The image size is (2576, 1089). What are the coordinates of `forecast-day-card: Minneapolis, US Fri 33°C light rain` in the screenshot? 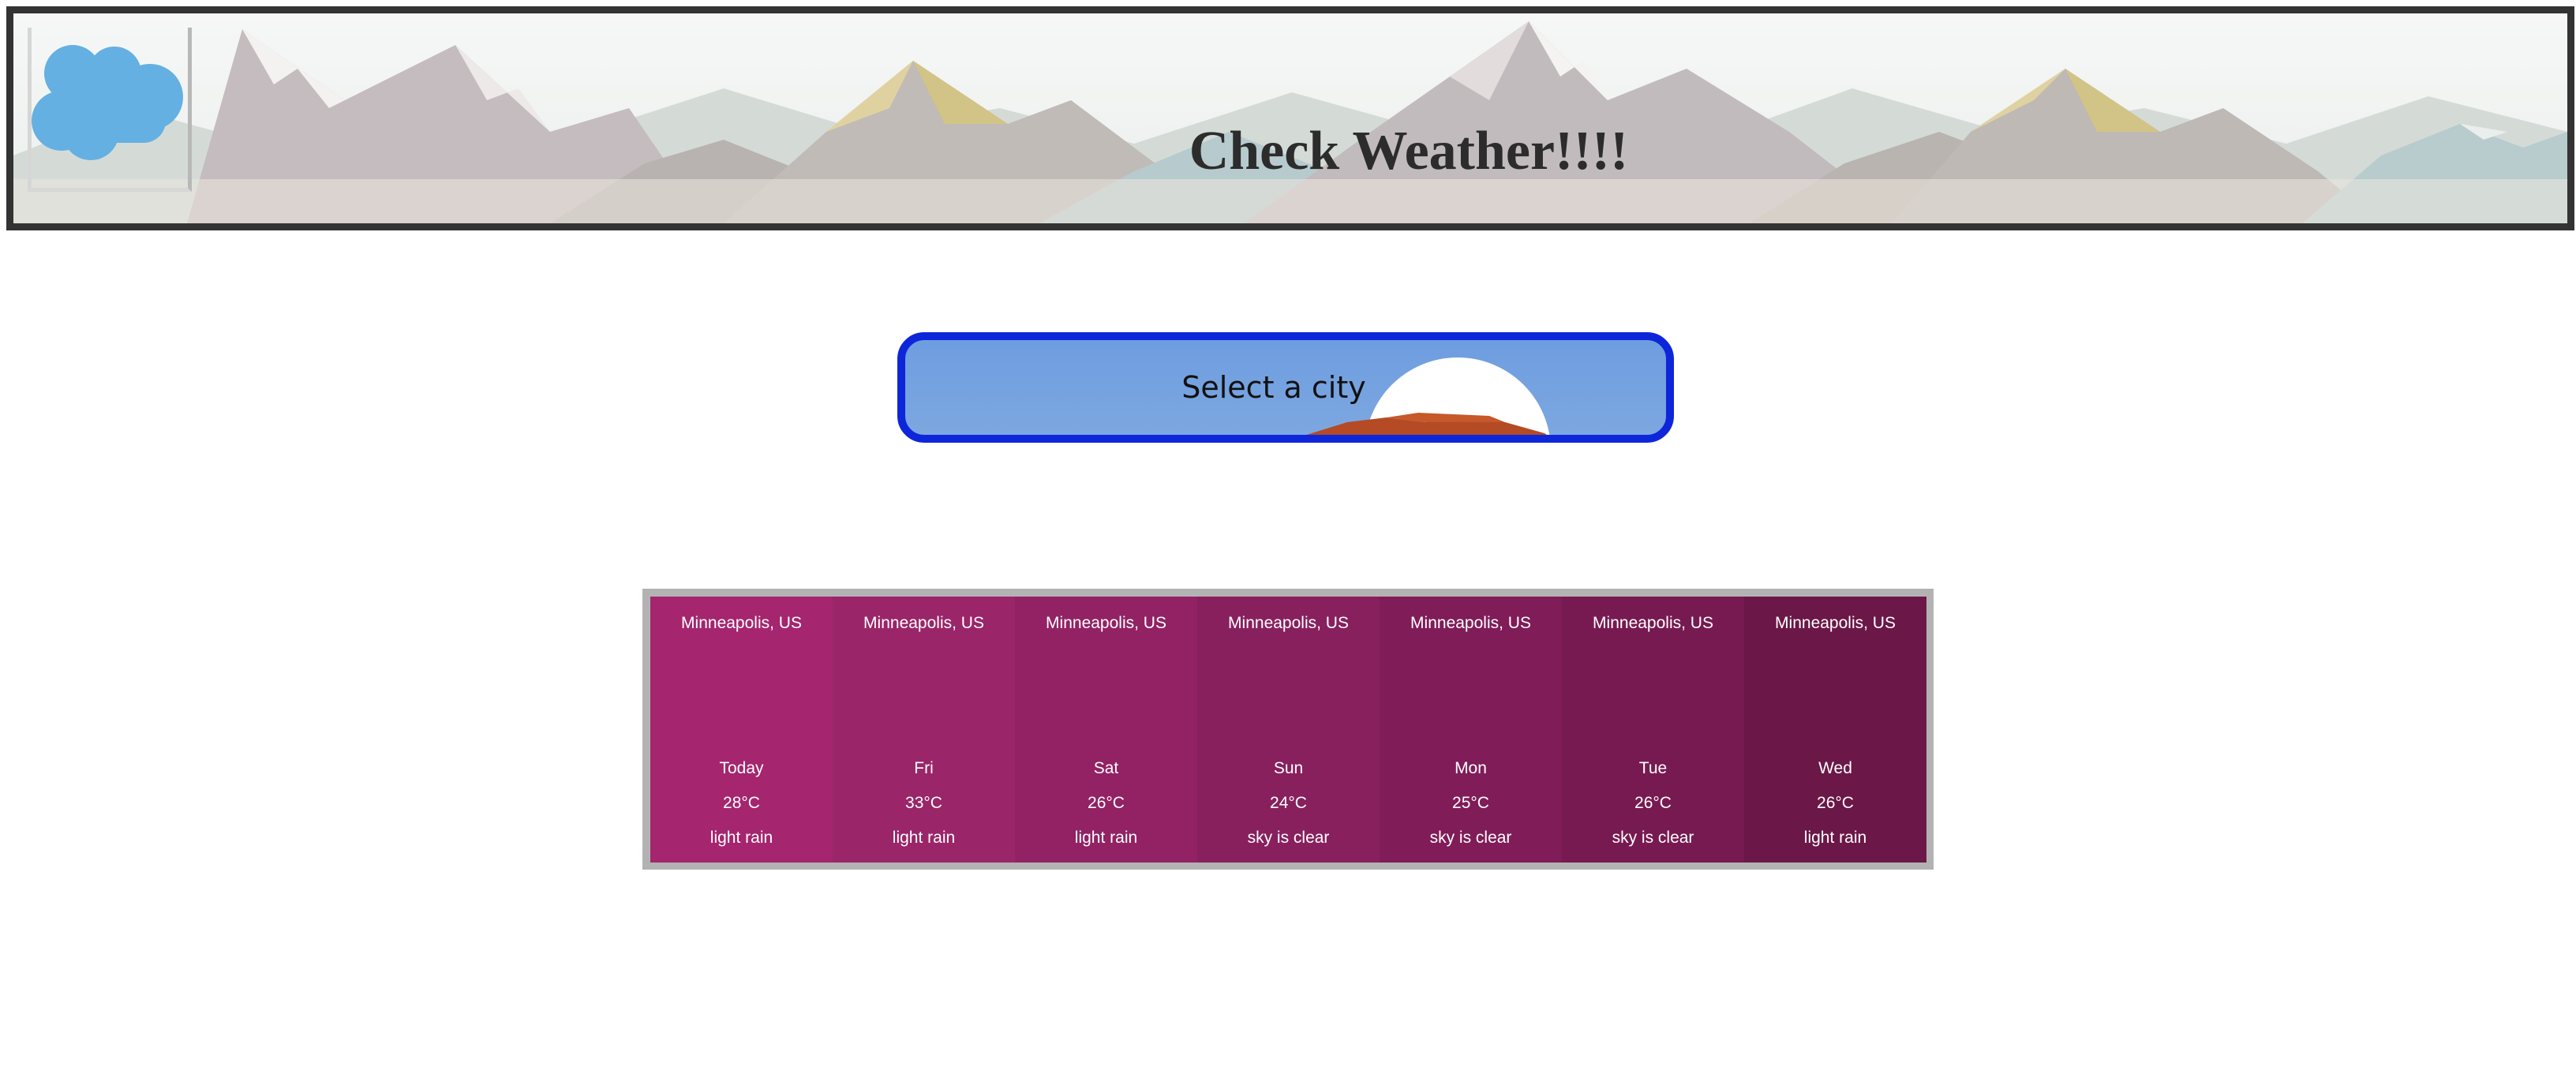 It's located at (924, 730).